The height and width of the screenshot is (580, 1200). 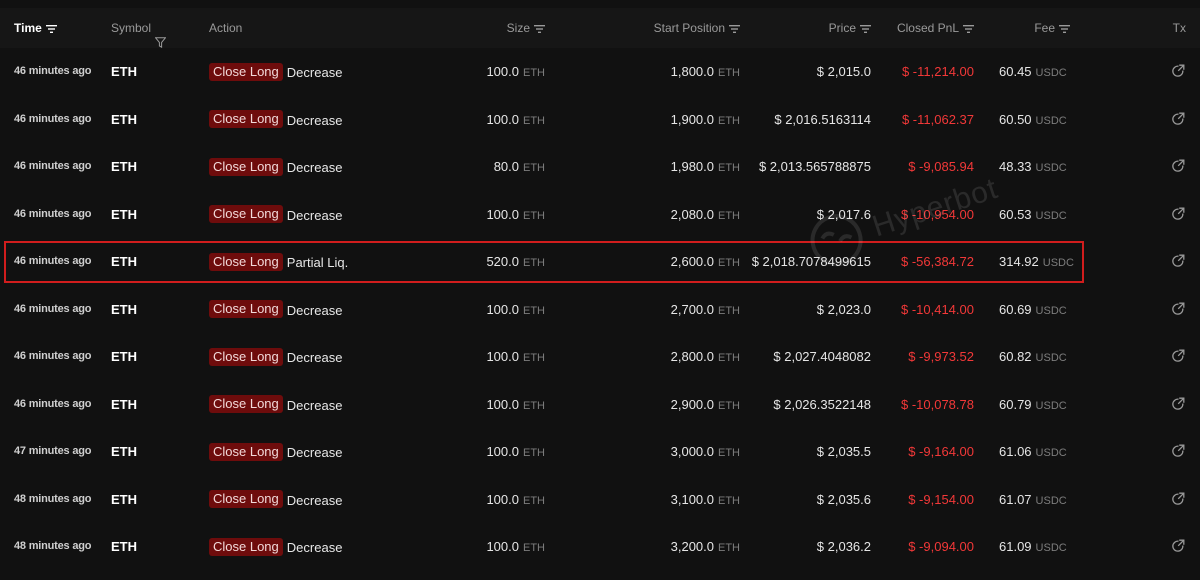 What do you see at coordinates (941, 499) in the screenshot?
I see `closed-pnl-cell: $ -9,154.00` at bounding box center [941, 499].